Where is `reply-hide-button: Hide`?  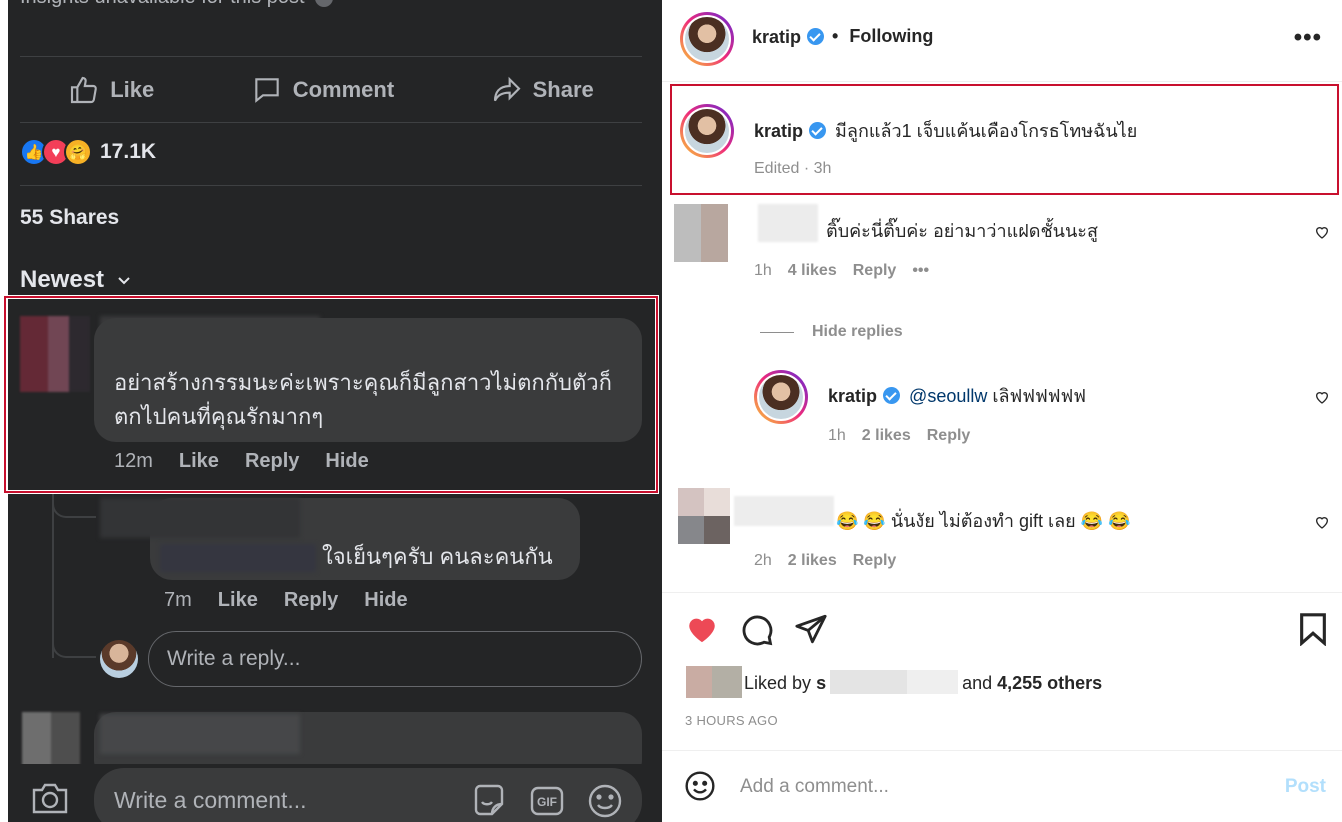 reply-hide-button: Hide is located at coordinates (385, 600).